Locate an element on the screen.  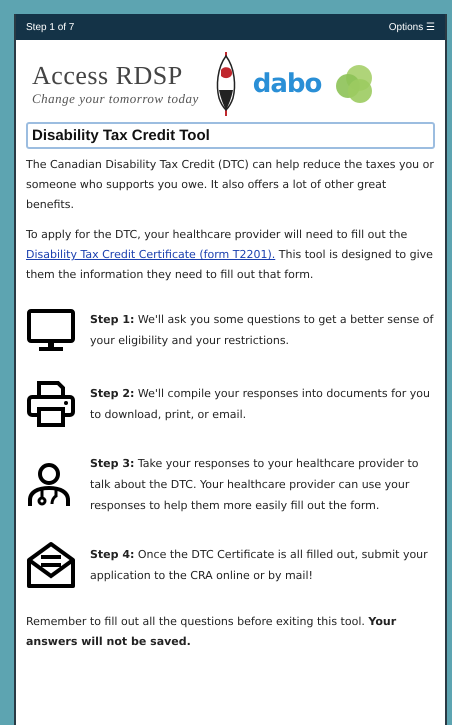
step-description: Step 4: Once the DTC Certificate is all filled out, submit your application to the CRA online or by mail! is located at coordinates (259, 565).